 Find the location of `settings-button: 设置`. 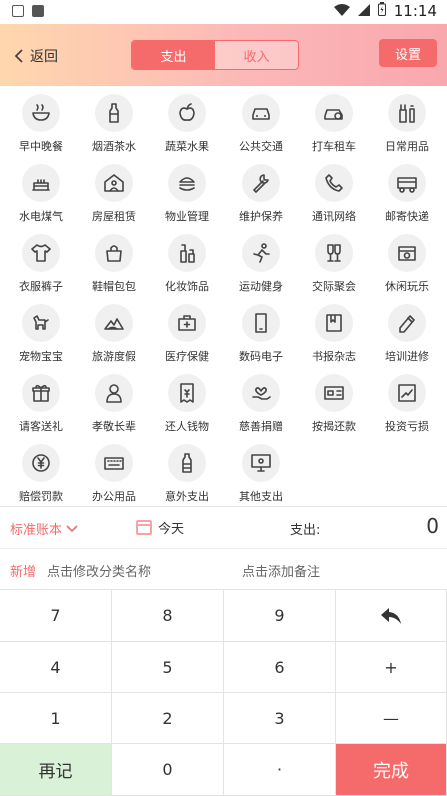

settings-button: 设置 is located at coordinates (408, 53).